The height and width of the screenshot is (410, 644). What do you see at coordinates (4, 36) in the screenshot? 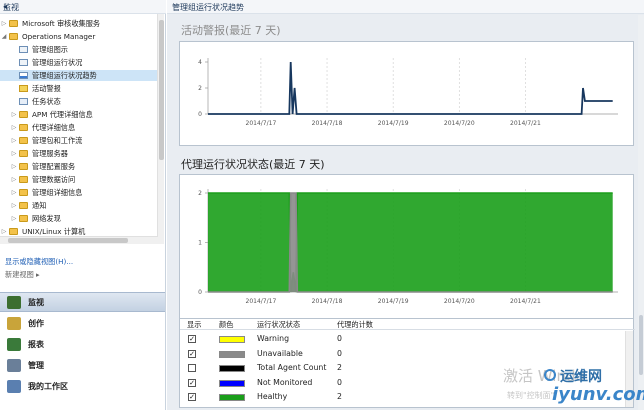
I see `expanded-arrow-icon: ◢` at bounding box center [4, 36].